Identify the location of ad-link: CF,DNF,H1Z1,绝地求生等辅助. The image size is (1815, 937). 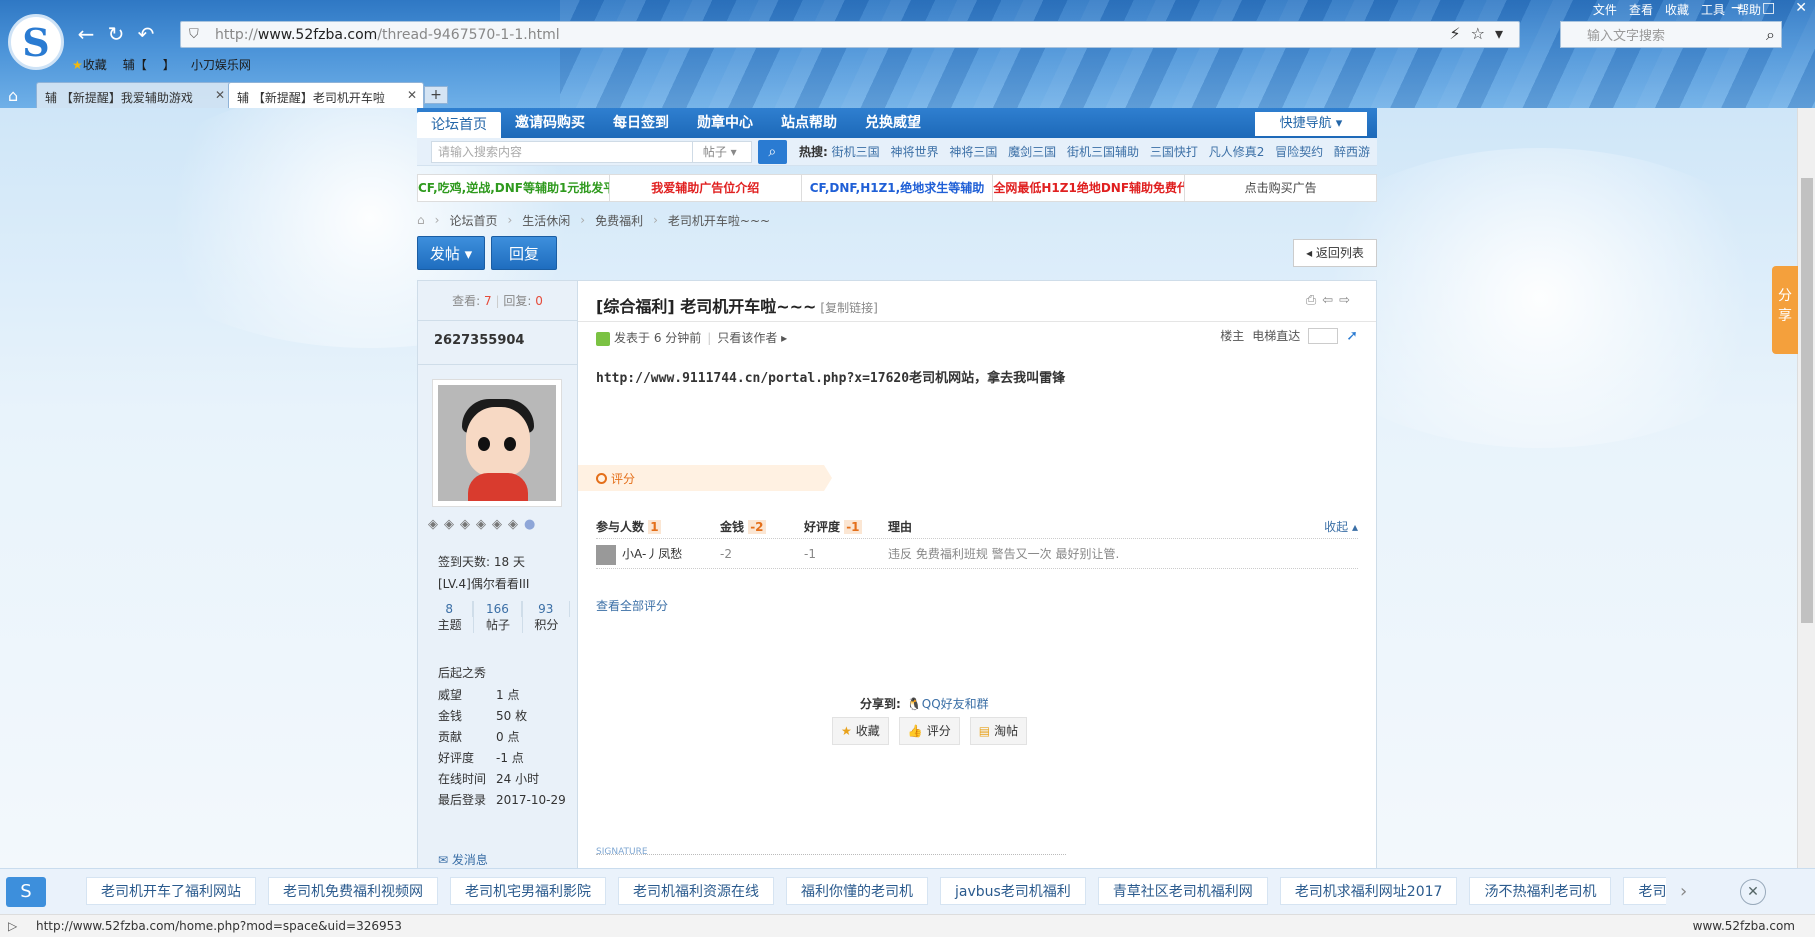
(898, 188).